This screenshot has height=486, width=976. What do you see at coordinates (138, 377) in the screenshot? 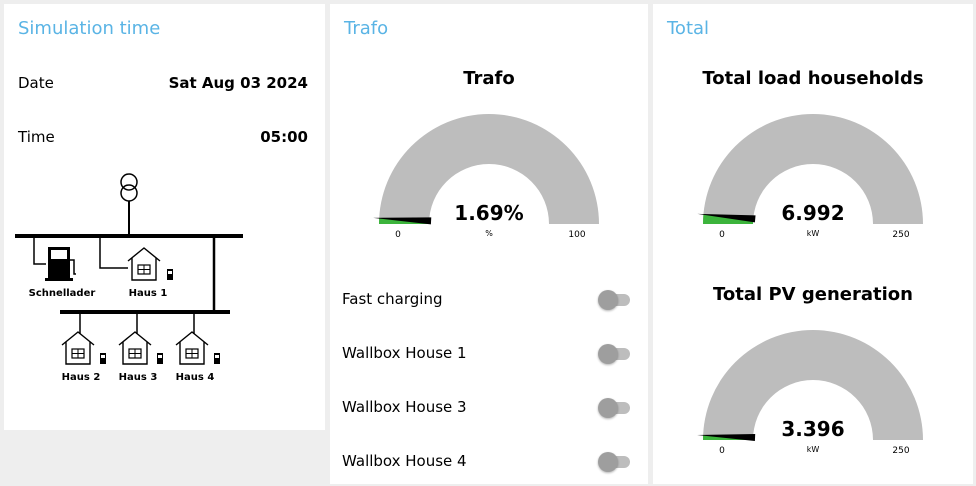
I see `label-haus3: Haus 3` at bounding box center [138, 377].